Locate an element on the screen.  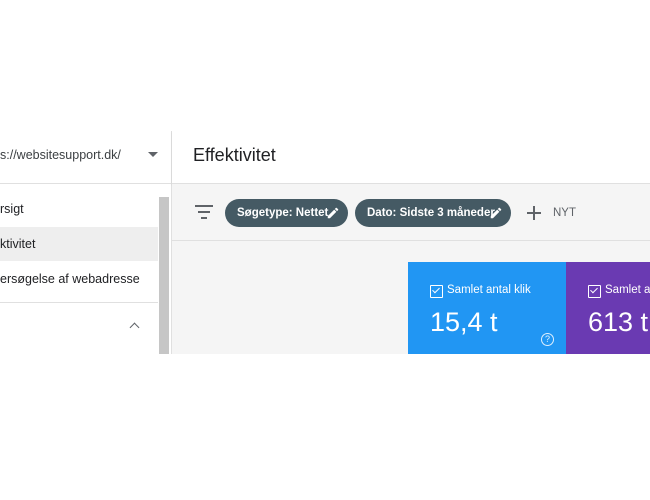
metric-value: 613 t is located at coordinates (618, 322).